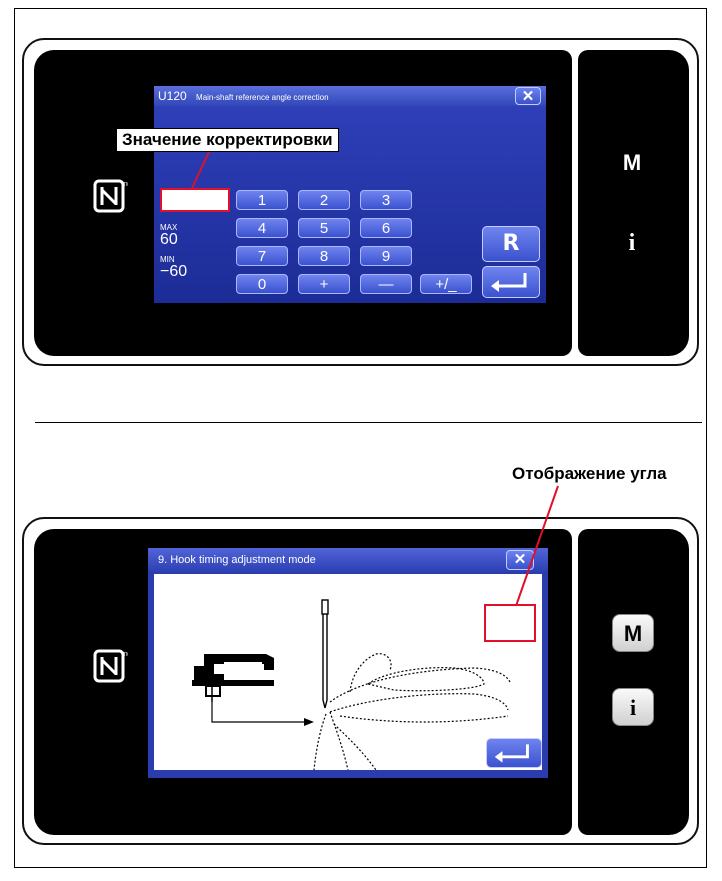  I want to click on key-7: 7, so click(262, 256).